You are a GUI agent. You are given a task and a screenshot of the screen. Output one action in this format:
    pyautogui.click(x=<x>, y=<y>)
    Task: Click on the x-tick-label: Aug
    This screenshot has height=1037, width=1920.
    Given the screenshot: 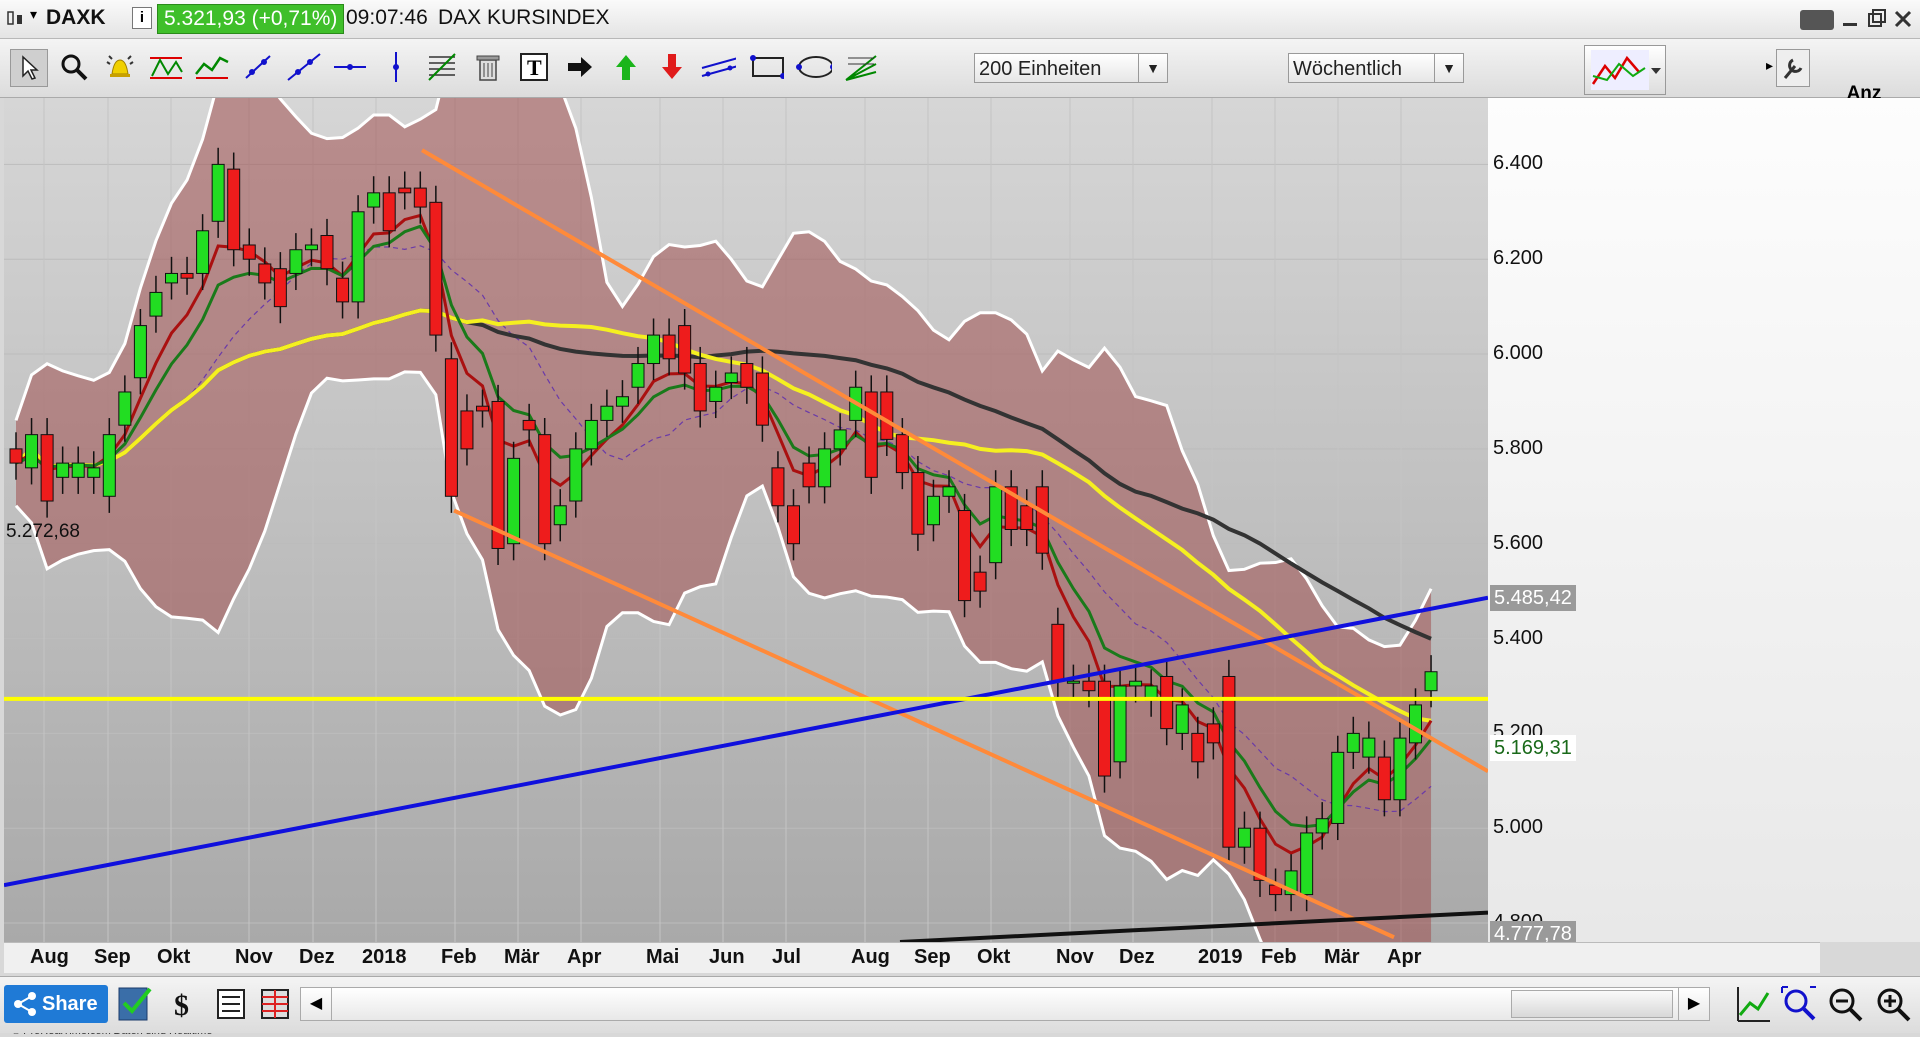 What is the action you would take?
    pyautogui.click(x=870, y=957)
    